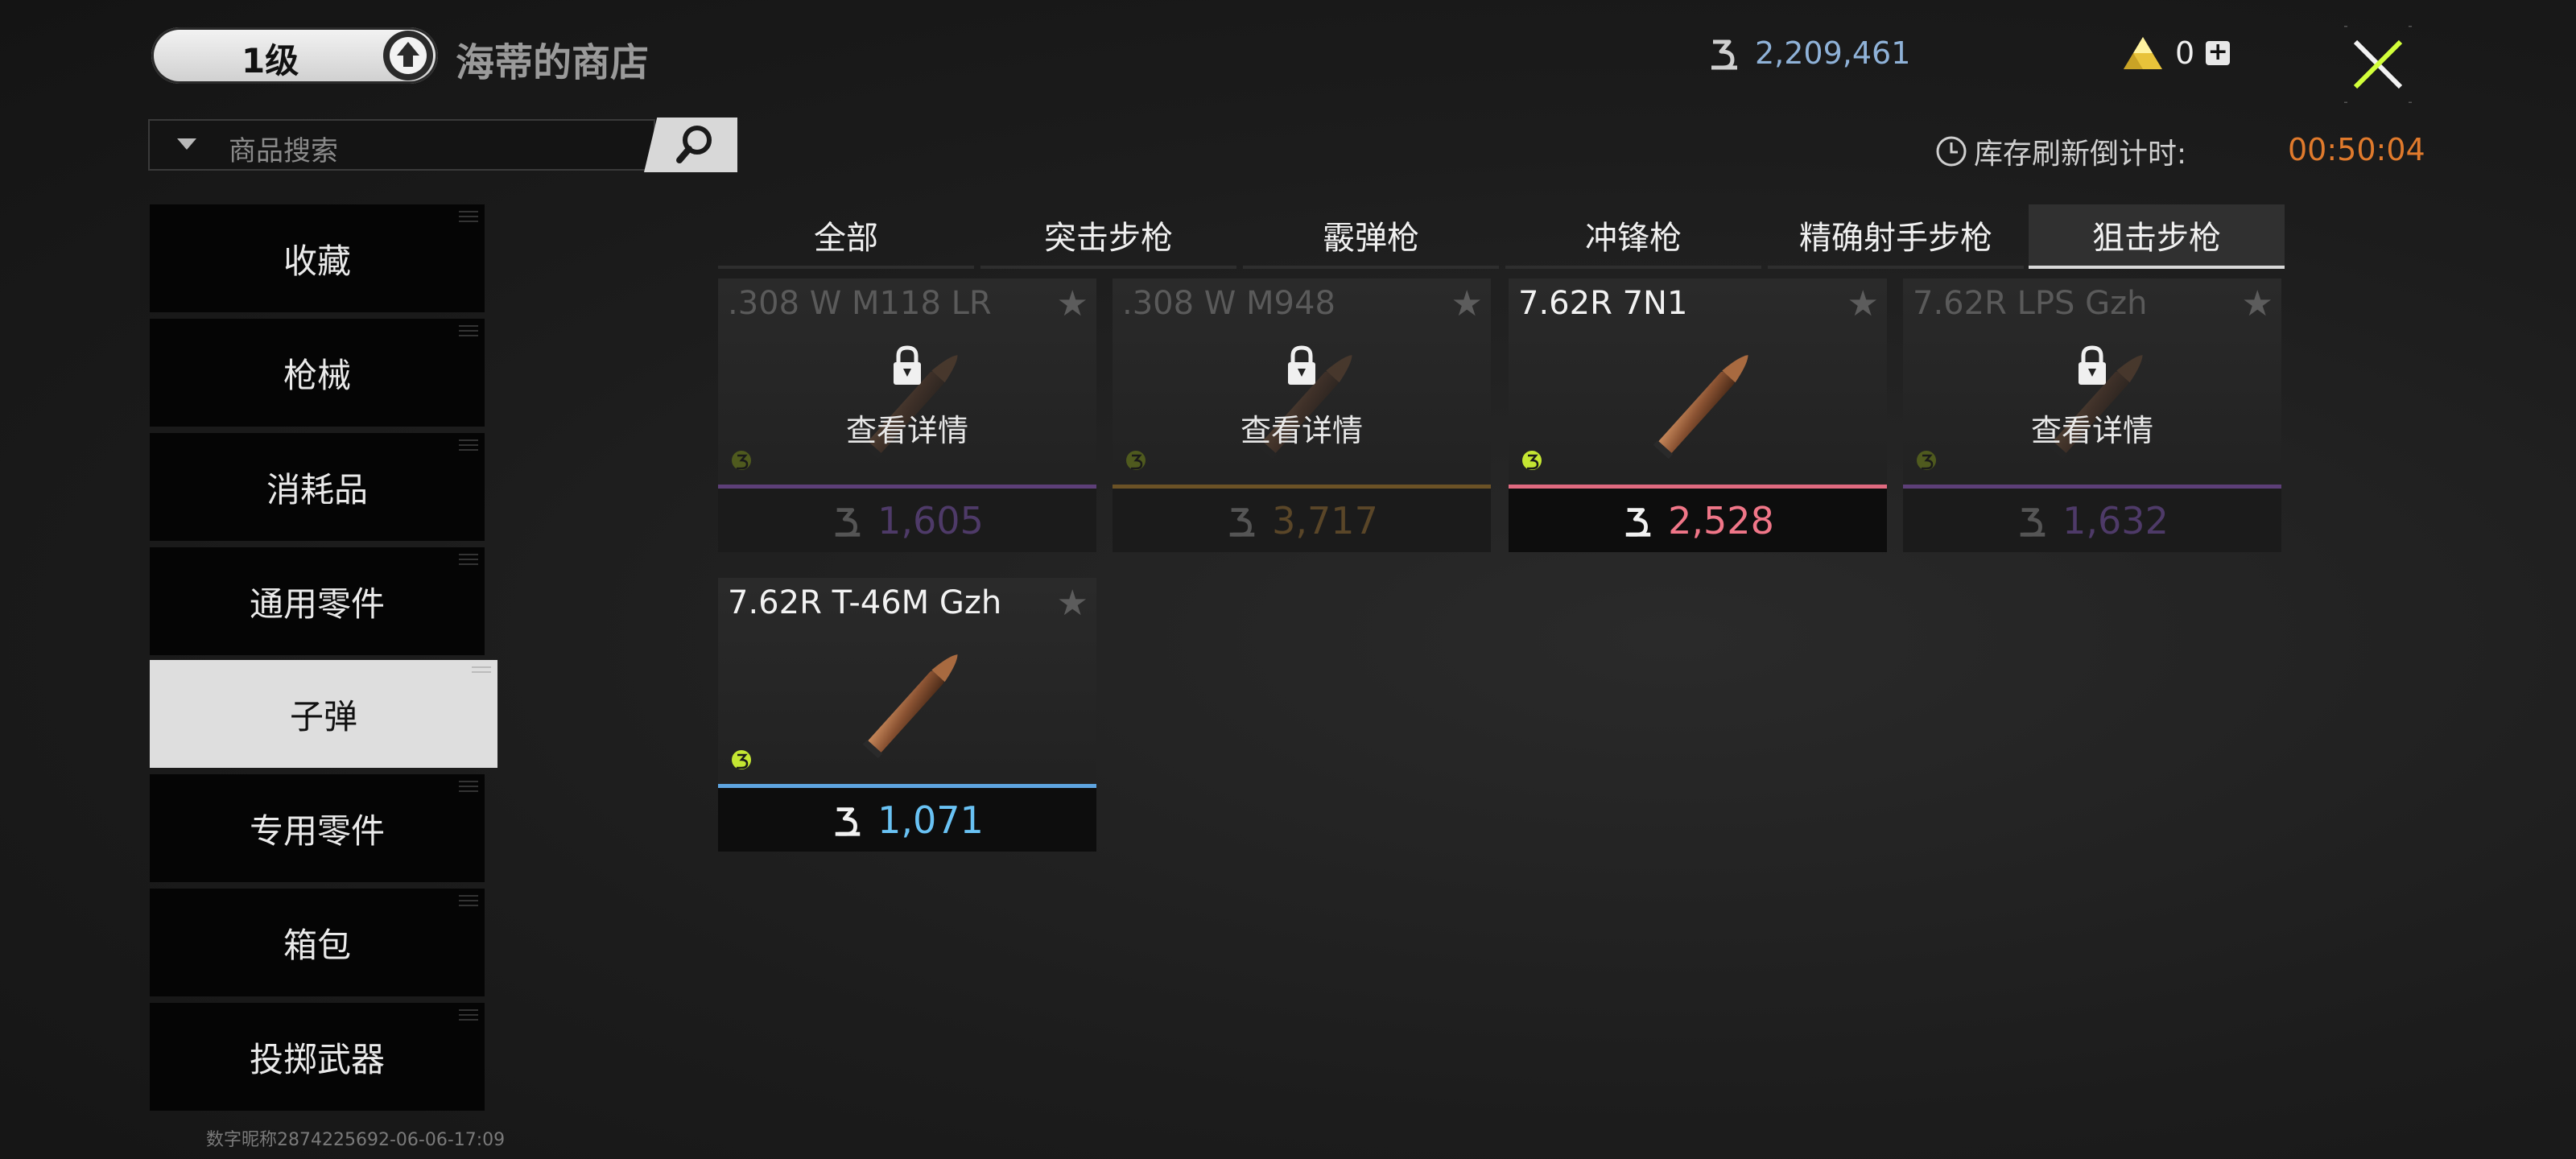 The image size is (2576, 1159). I want to click on shop-item-card: 7.62R 7N1 ★ 2,528, so click(1698, 415).